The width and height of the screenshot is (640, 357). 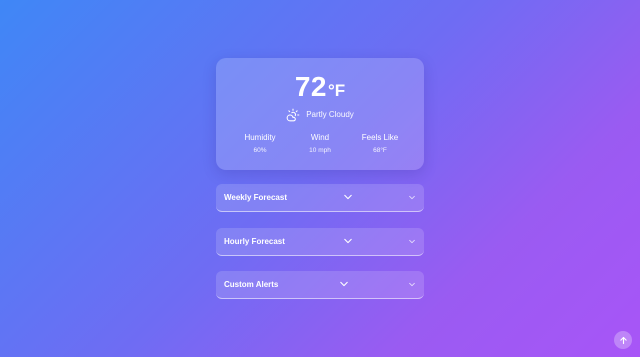 I want to click on temperature-unit: °F, so click(x=336, y=90).